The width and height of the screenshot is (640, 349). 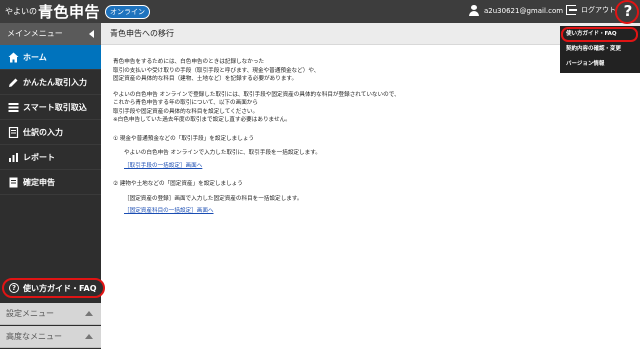 I want to click on sidebar-settings-menu: 設定メニュー, so click(x=50, y=314).